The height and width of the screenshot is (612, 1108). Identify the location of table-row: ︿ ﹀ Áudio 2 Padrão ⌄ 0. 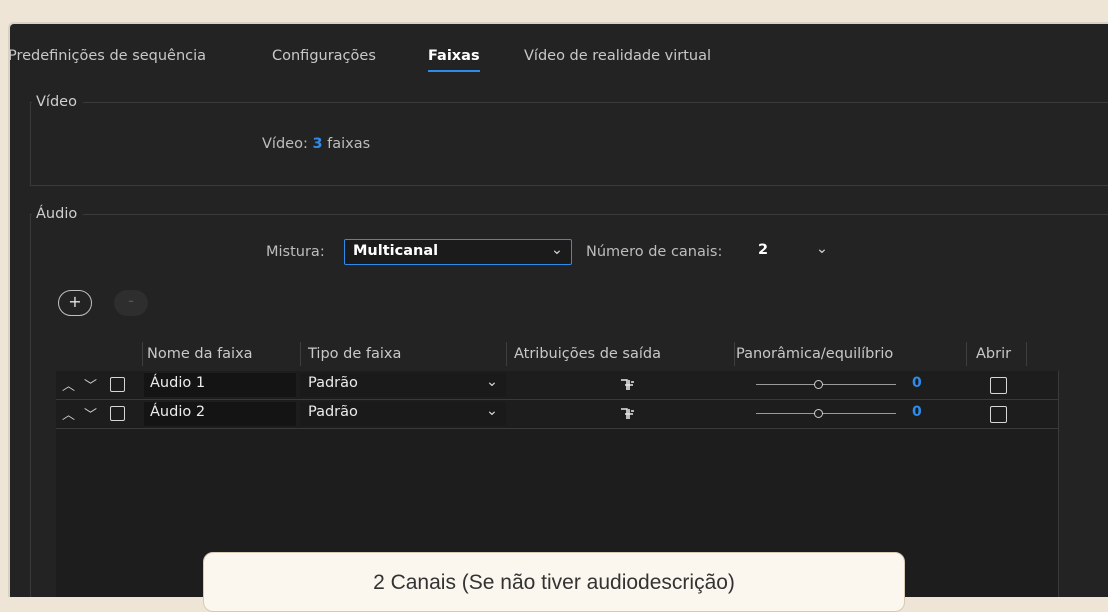
(557, 414).